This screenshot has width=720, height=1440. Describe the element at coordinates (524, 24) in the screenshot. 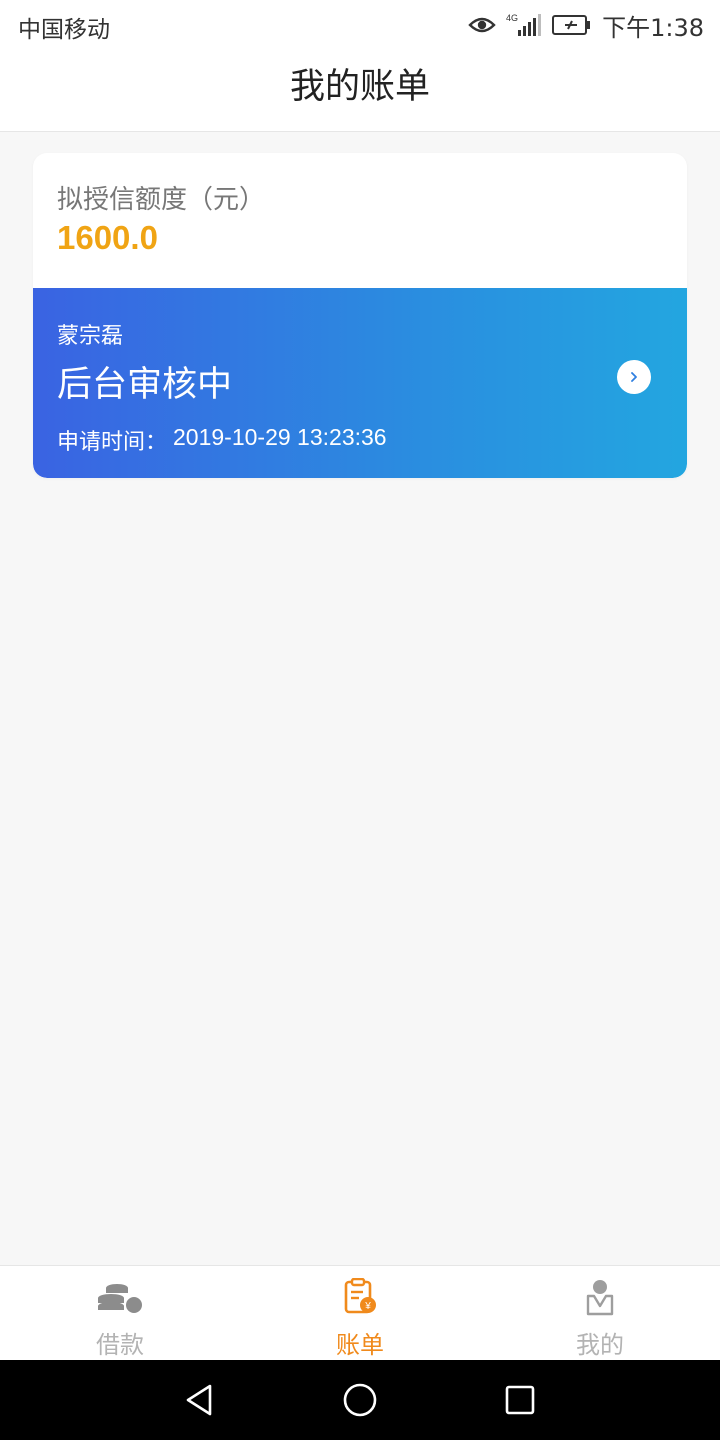

I see `signal-icon: 4G` at that location.